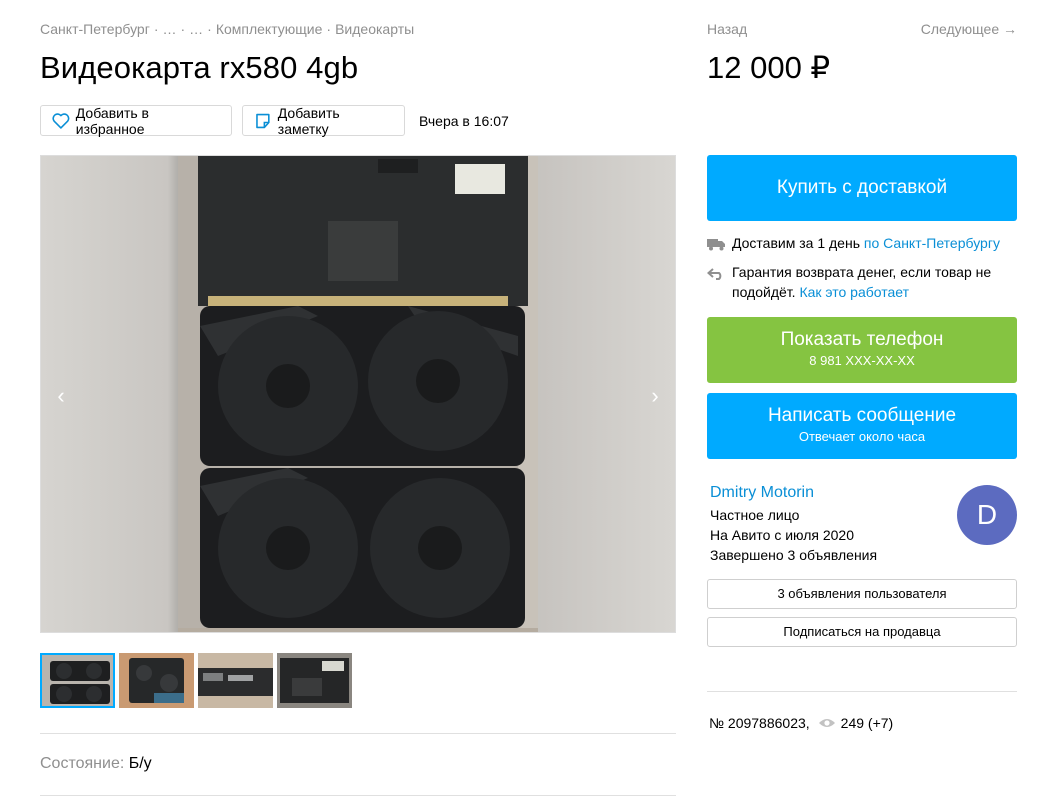 The image size is (1048, 799). Describe the element at coordinates (719, 282) in the screenshot. I see `return-arrow-icon` at that location.